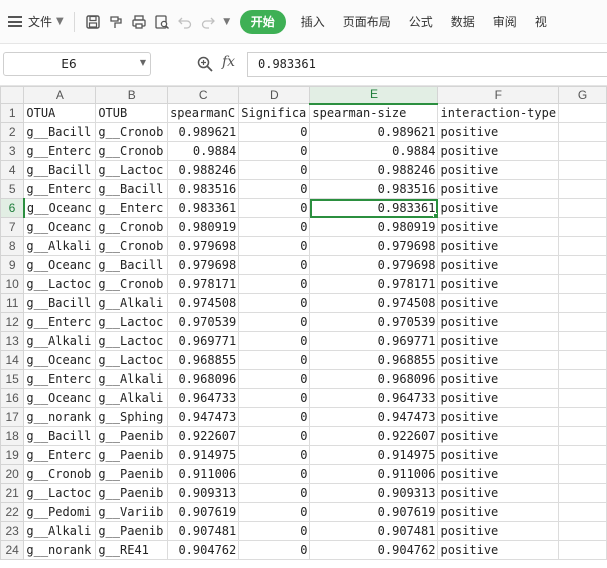  What do you see at coordinates (60, 284) in the screenshot?
I see `cell-a10: g__Lactoc` at bounding box center [60, 284].